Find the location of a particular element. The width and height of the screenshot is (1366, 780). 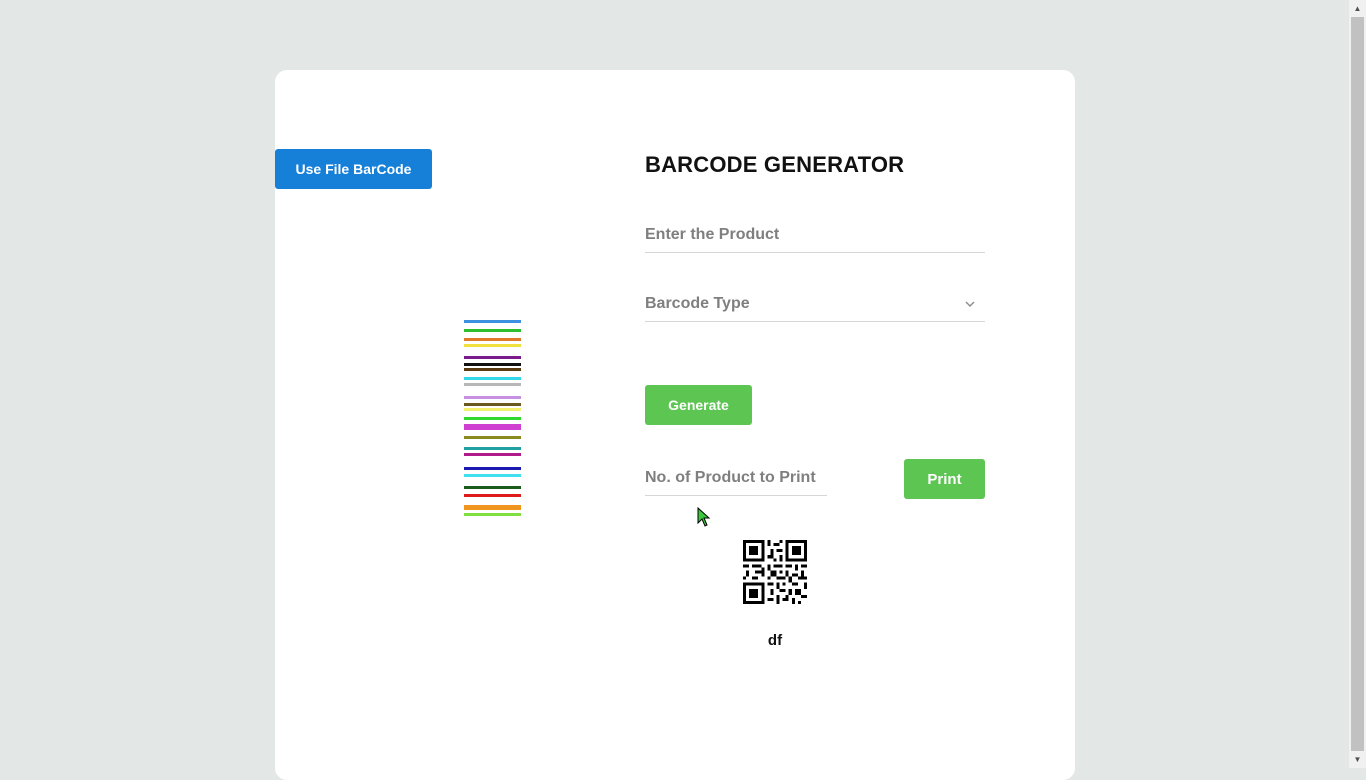

scroll-up-arrow-icon: ▲ is located at coordinates (1357, 8).